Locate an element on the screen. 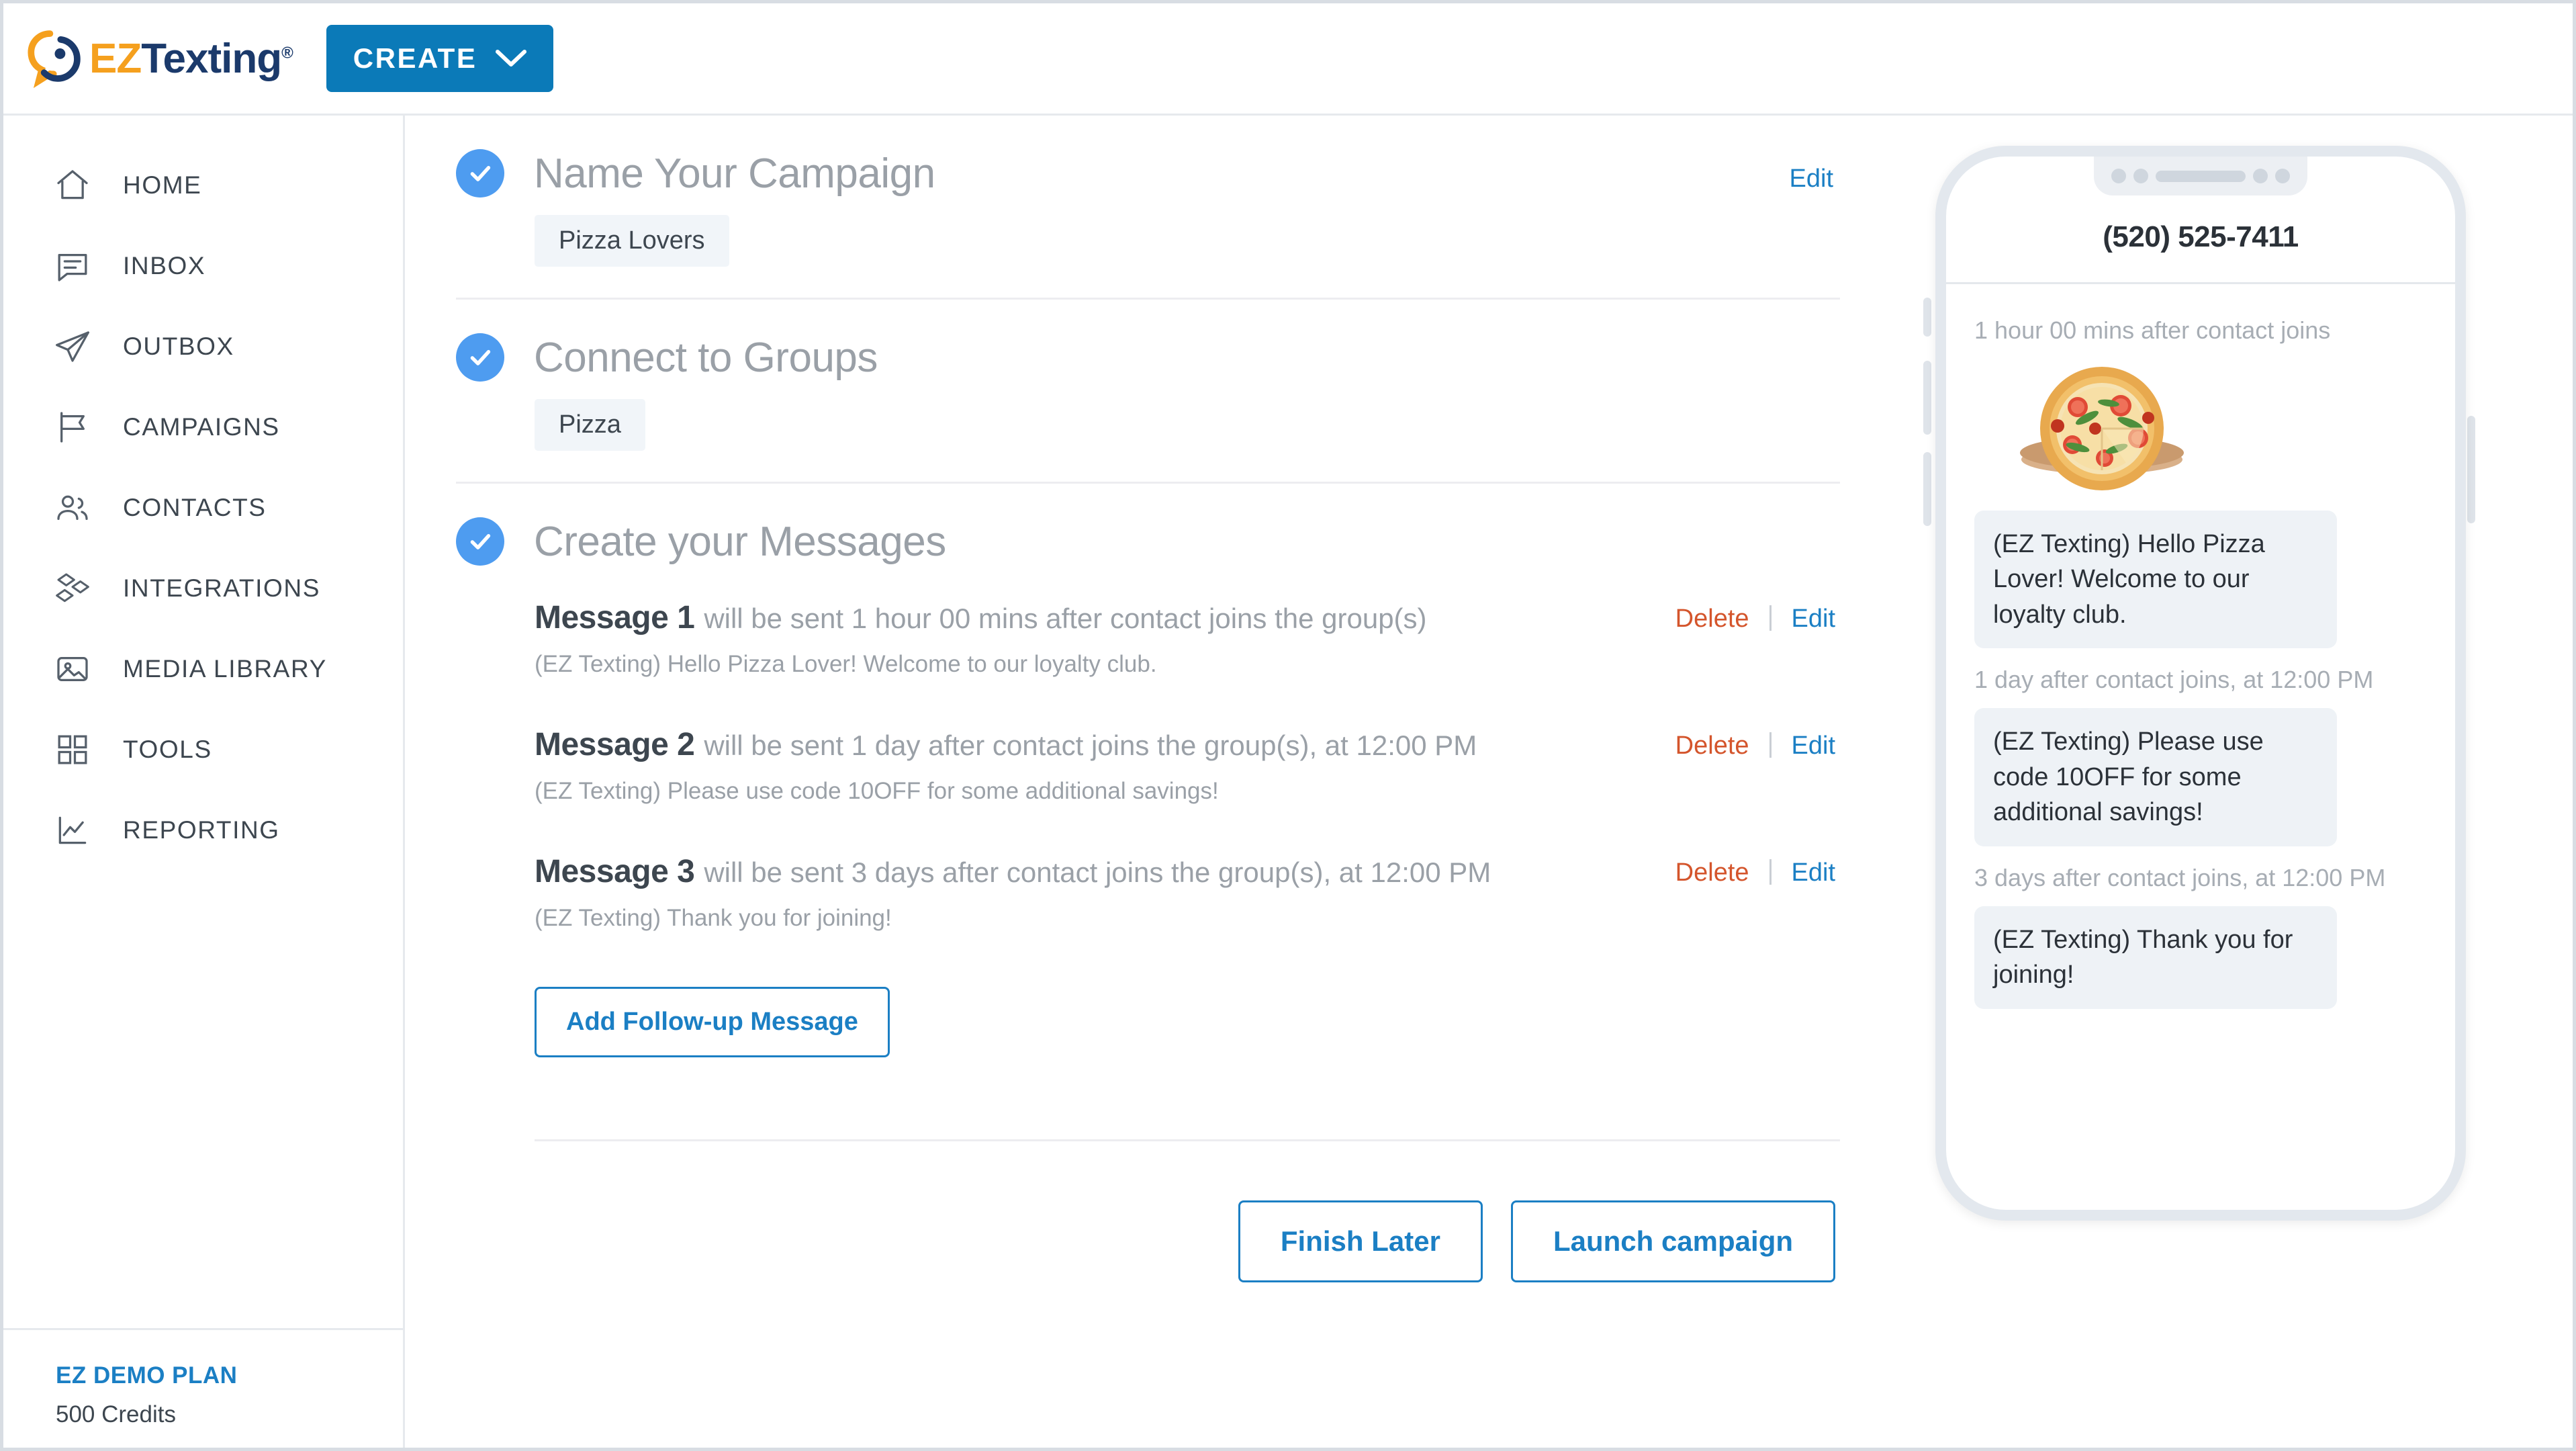 This screenshot has width=2576, height=1451. sidebar-item-media-library: MEDIA LIBRARY is located at coordinates (203, 669).